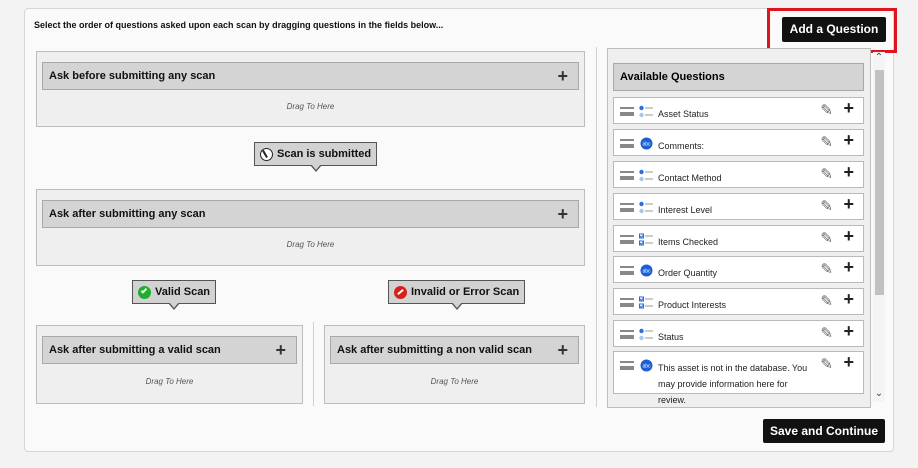 The image size is (918, 468). I want to click on error-circle-icon, so click(400, 292).